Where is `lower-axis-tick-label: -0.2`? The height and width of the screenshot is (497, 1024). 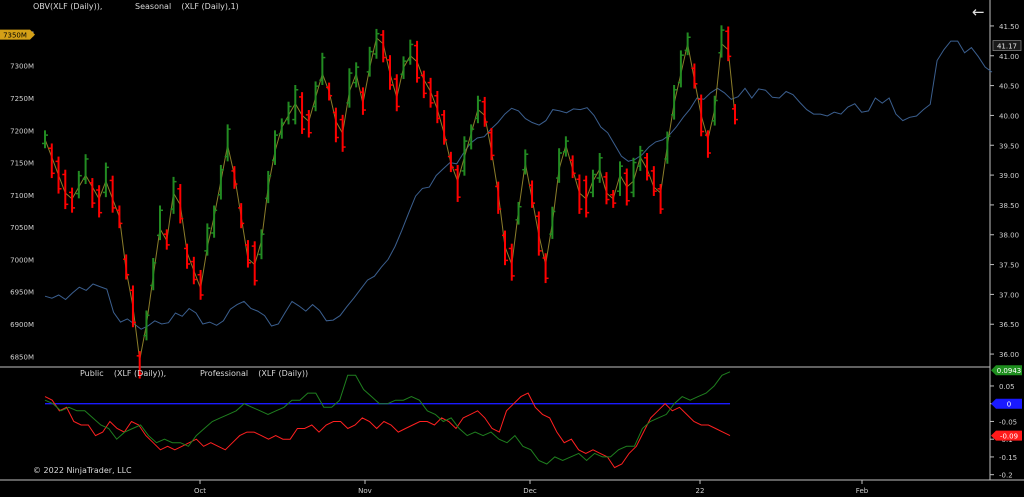
lower-axis-tick-label: -0.2 is located at coordinates (1006, 476).